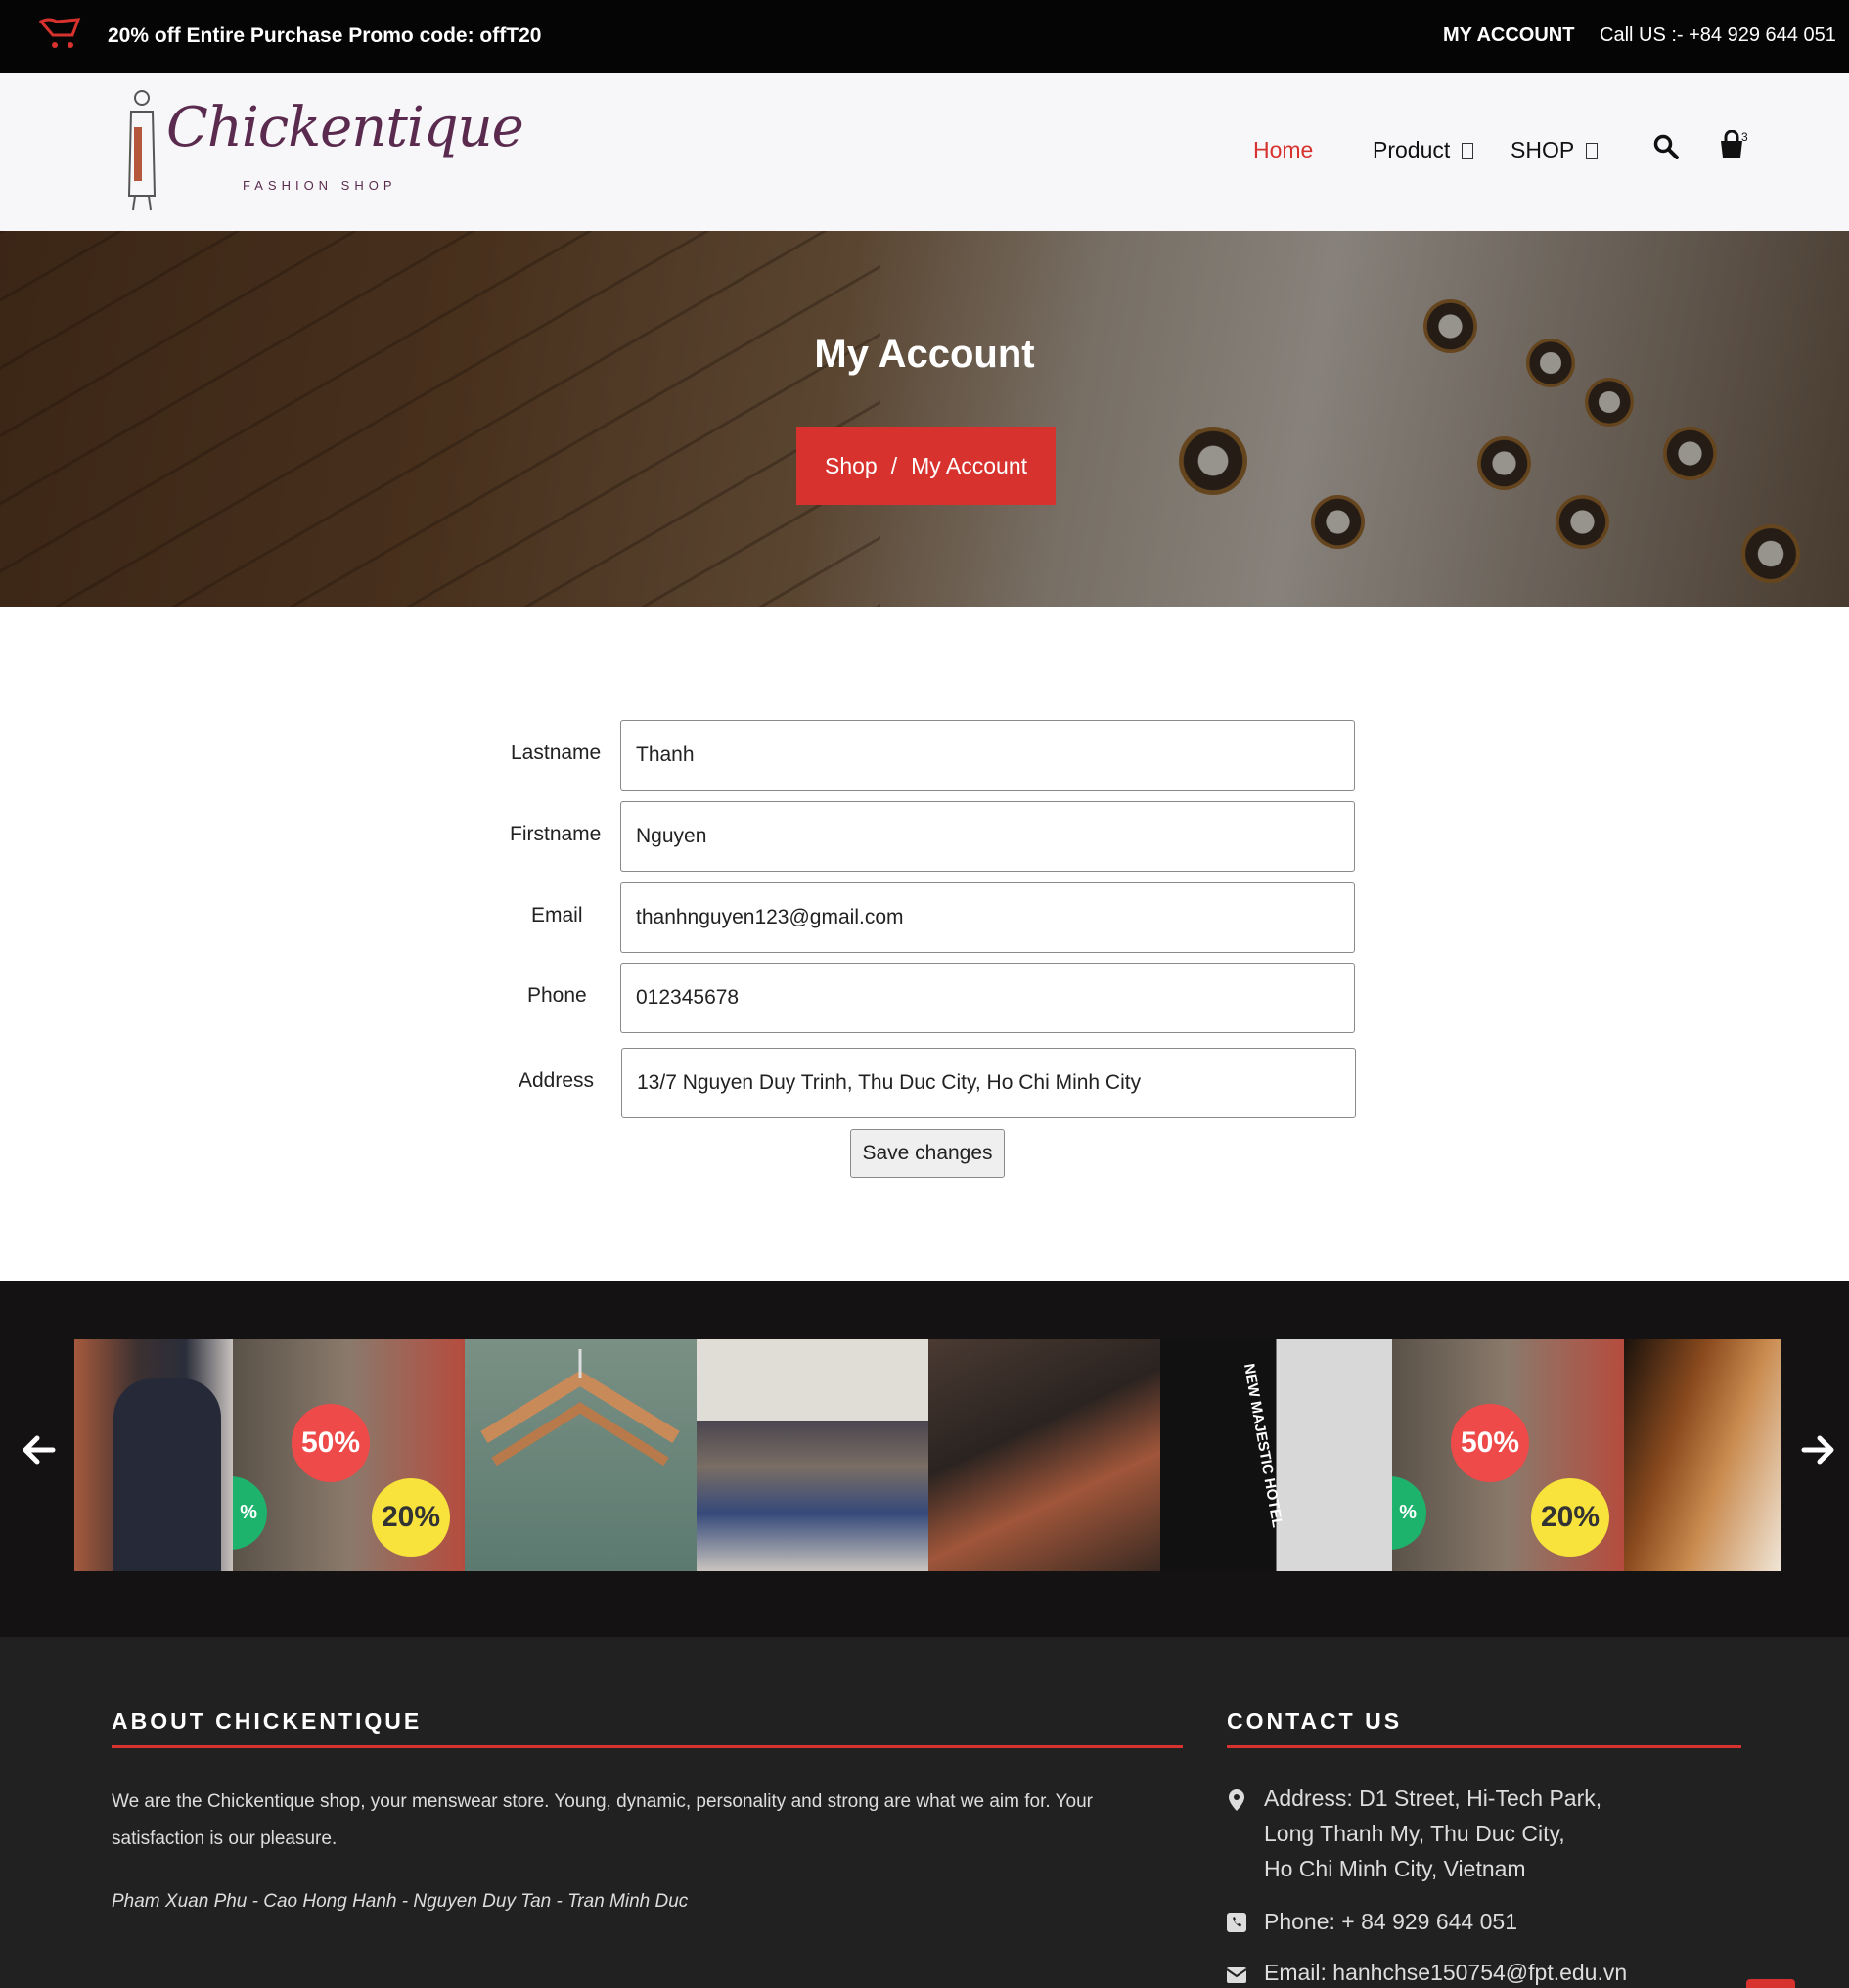 The image size is (1849, 1988). Describe the element at coordinates (1236, 1800) in the screenshot. I see `map-marker-icon` at that location.